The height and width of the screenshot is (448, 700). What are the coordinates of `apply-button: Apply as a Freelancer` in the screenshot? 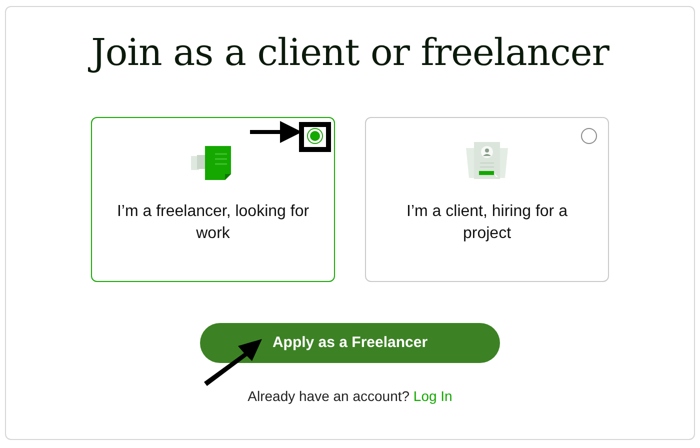 It's located at (350, 343).